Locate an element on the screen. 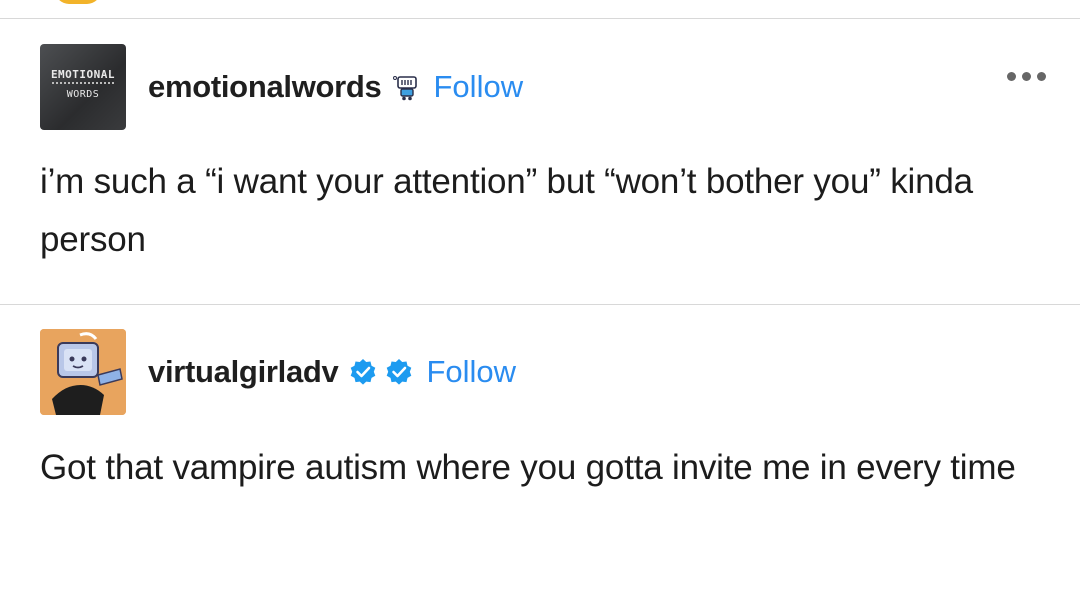  previous-post-avatar is located at coordinates (78, 2).